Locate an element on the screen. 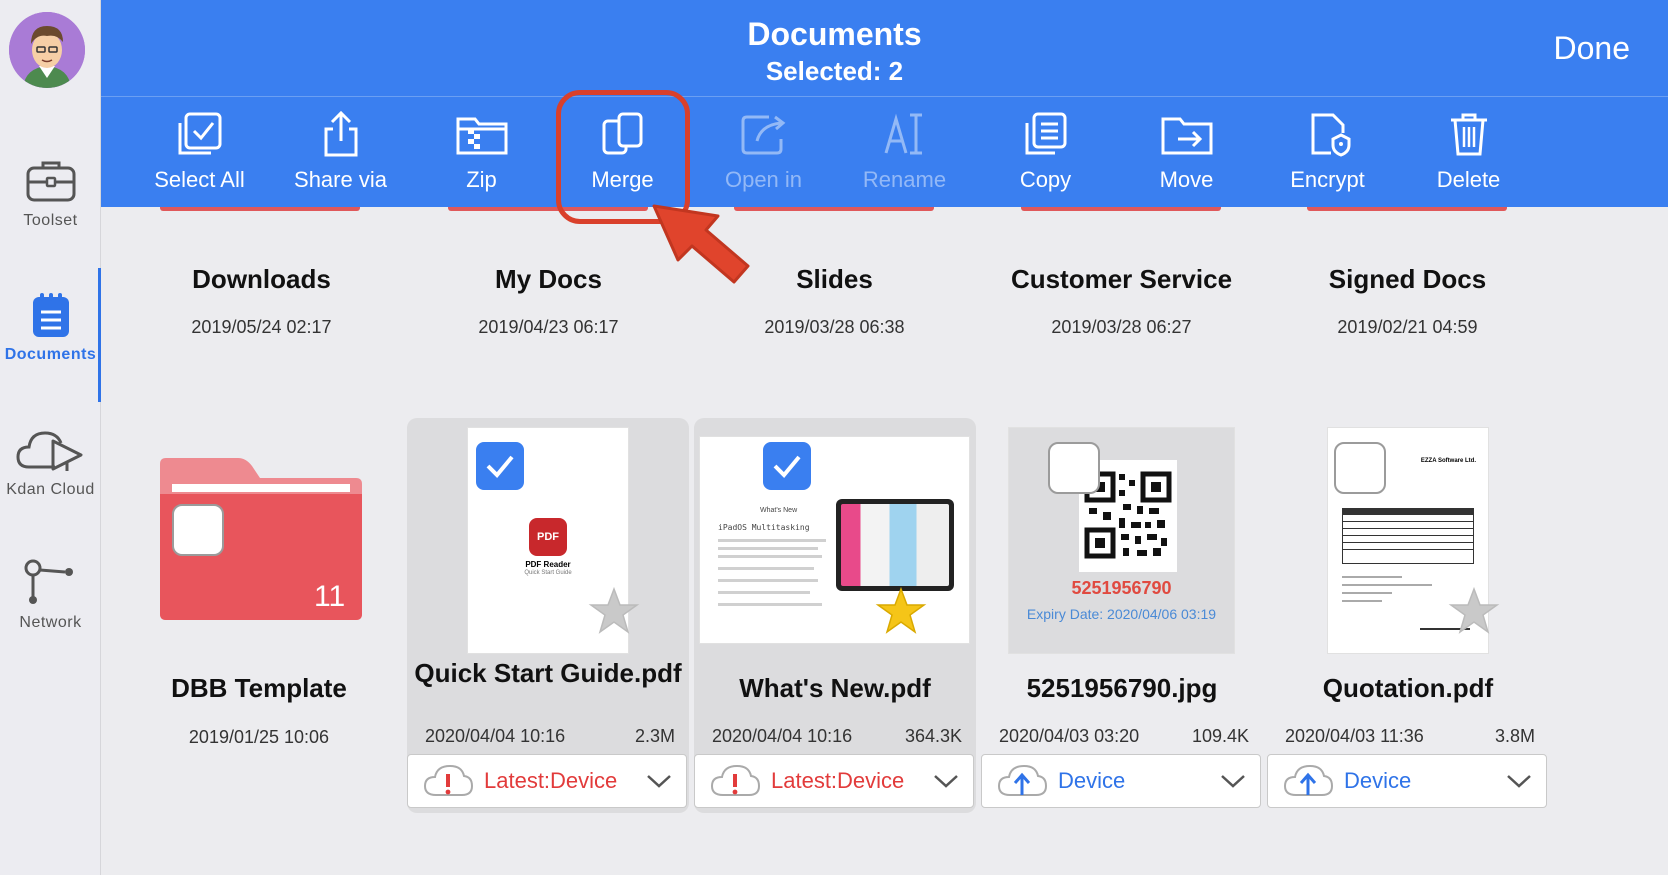 The height and width of the screenshot is (875, 1668). header-bar: Documents Selected: 2 Done is located at coordinates (884, 48).